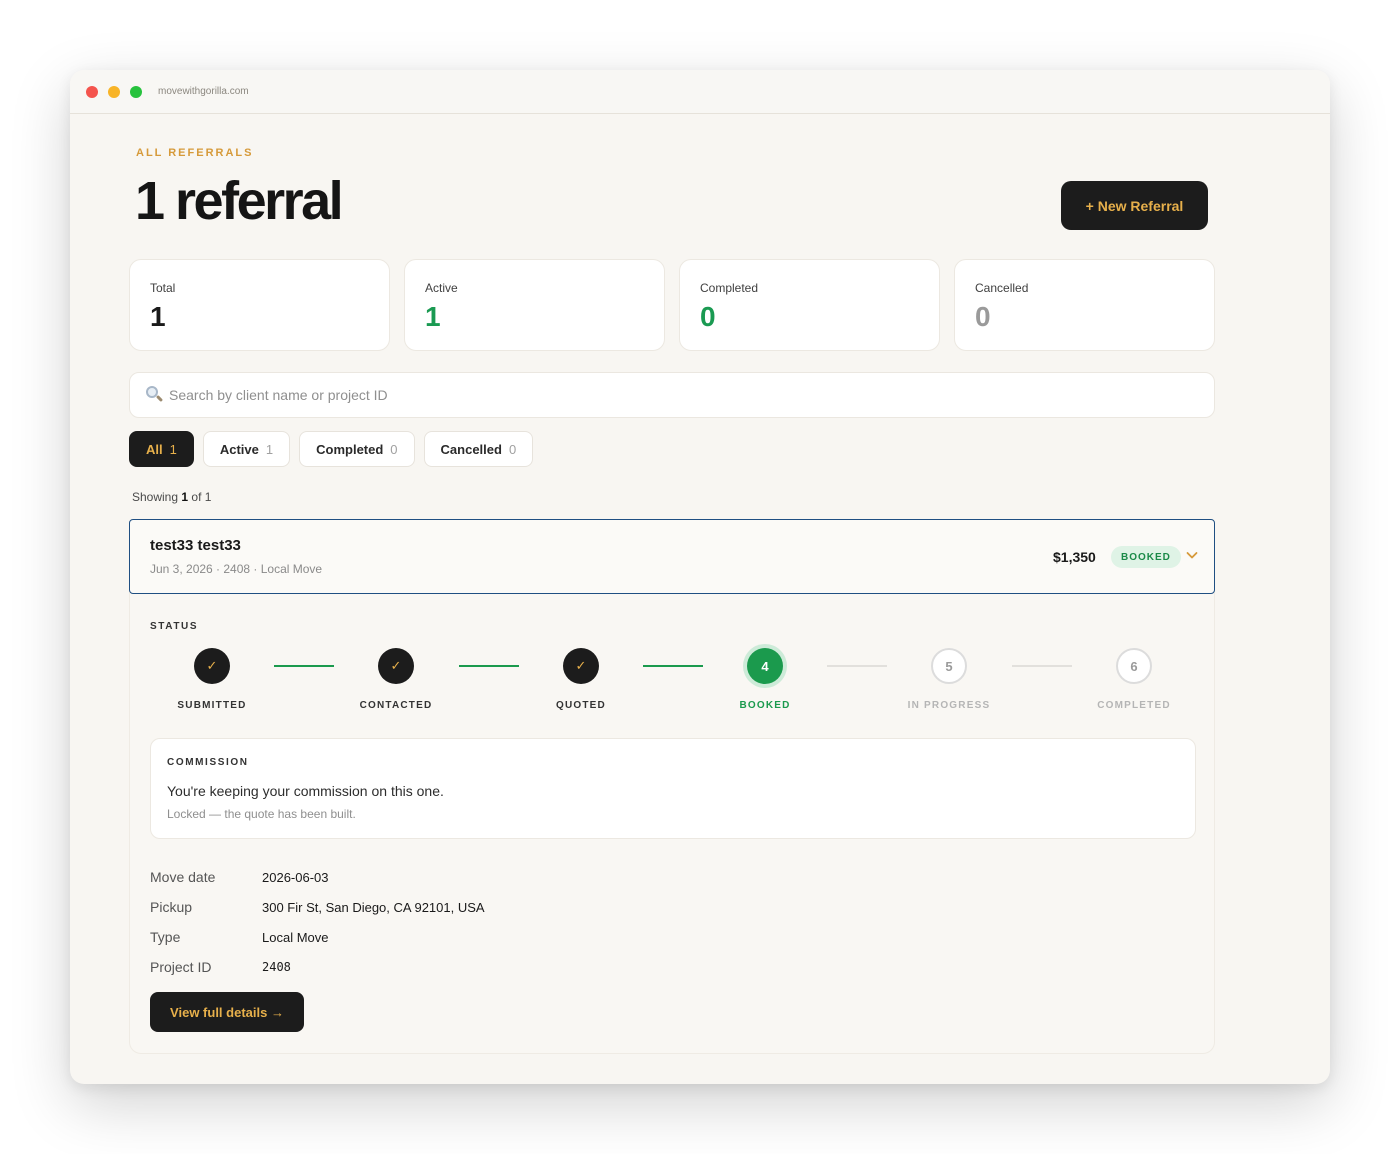 The height and width of the screenshot is (1154, 1400). Describe the element at coordinates (136, 91) in the screenshot. I see `maximize-window-button` at that location.